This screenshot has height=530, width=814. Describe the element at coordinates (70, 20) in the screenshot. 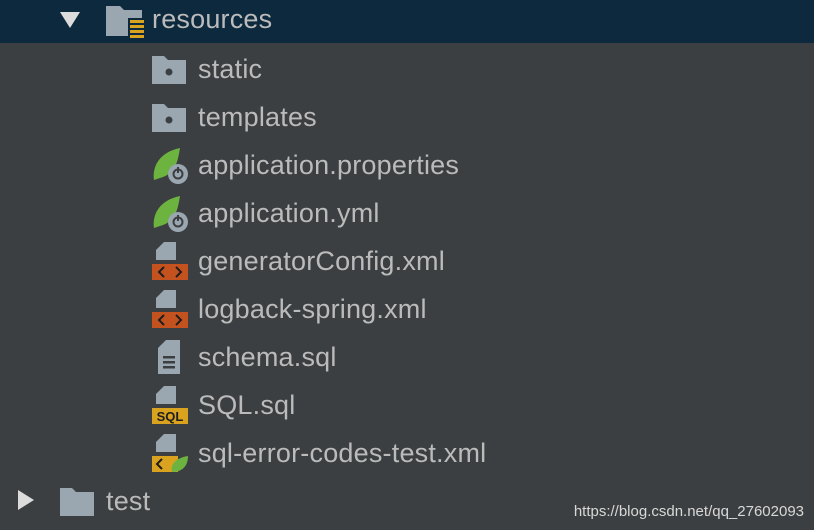

I see `expand-arrow-icon` at that location.